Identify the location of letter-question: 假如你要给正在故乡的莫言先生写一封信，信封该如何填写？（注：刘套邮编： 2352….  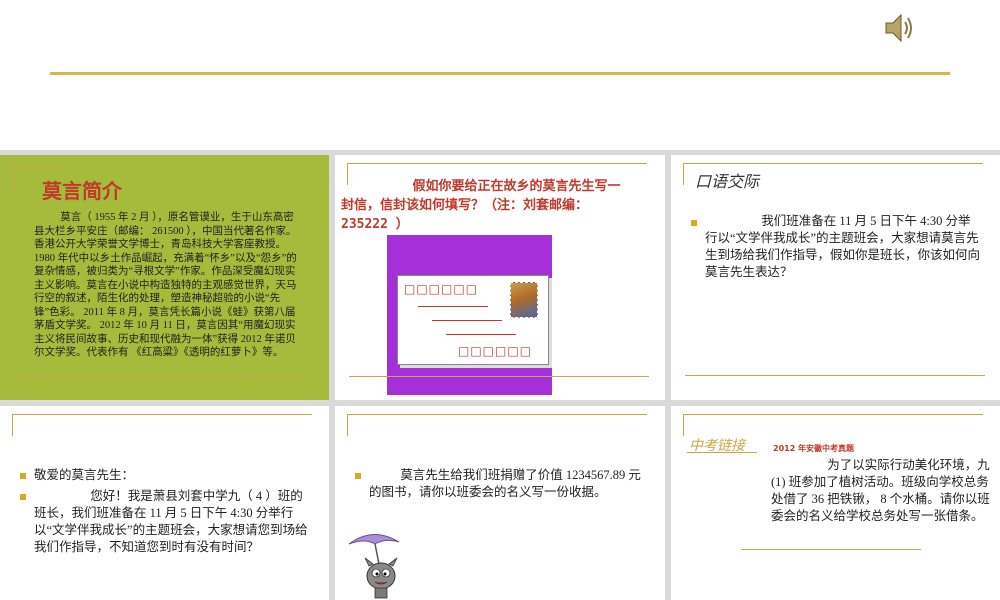
(481, 205).